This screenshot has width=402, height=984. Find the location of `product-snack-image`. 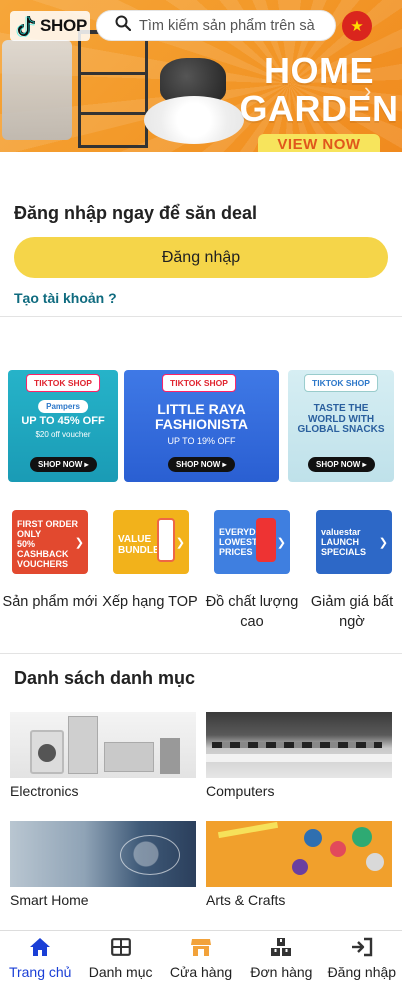

product-snack-image is located at coordinates (266, 540).